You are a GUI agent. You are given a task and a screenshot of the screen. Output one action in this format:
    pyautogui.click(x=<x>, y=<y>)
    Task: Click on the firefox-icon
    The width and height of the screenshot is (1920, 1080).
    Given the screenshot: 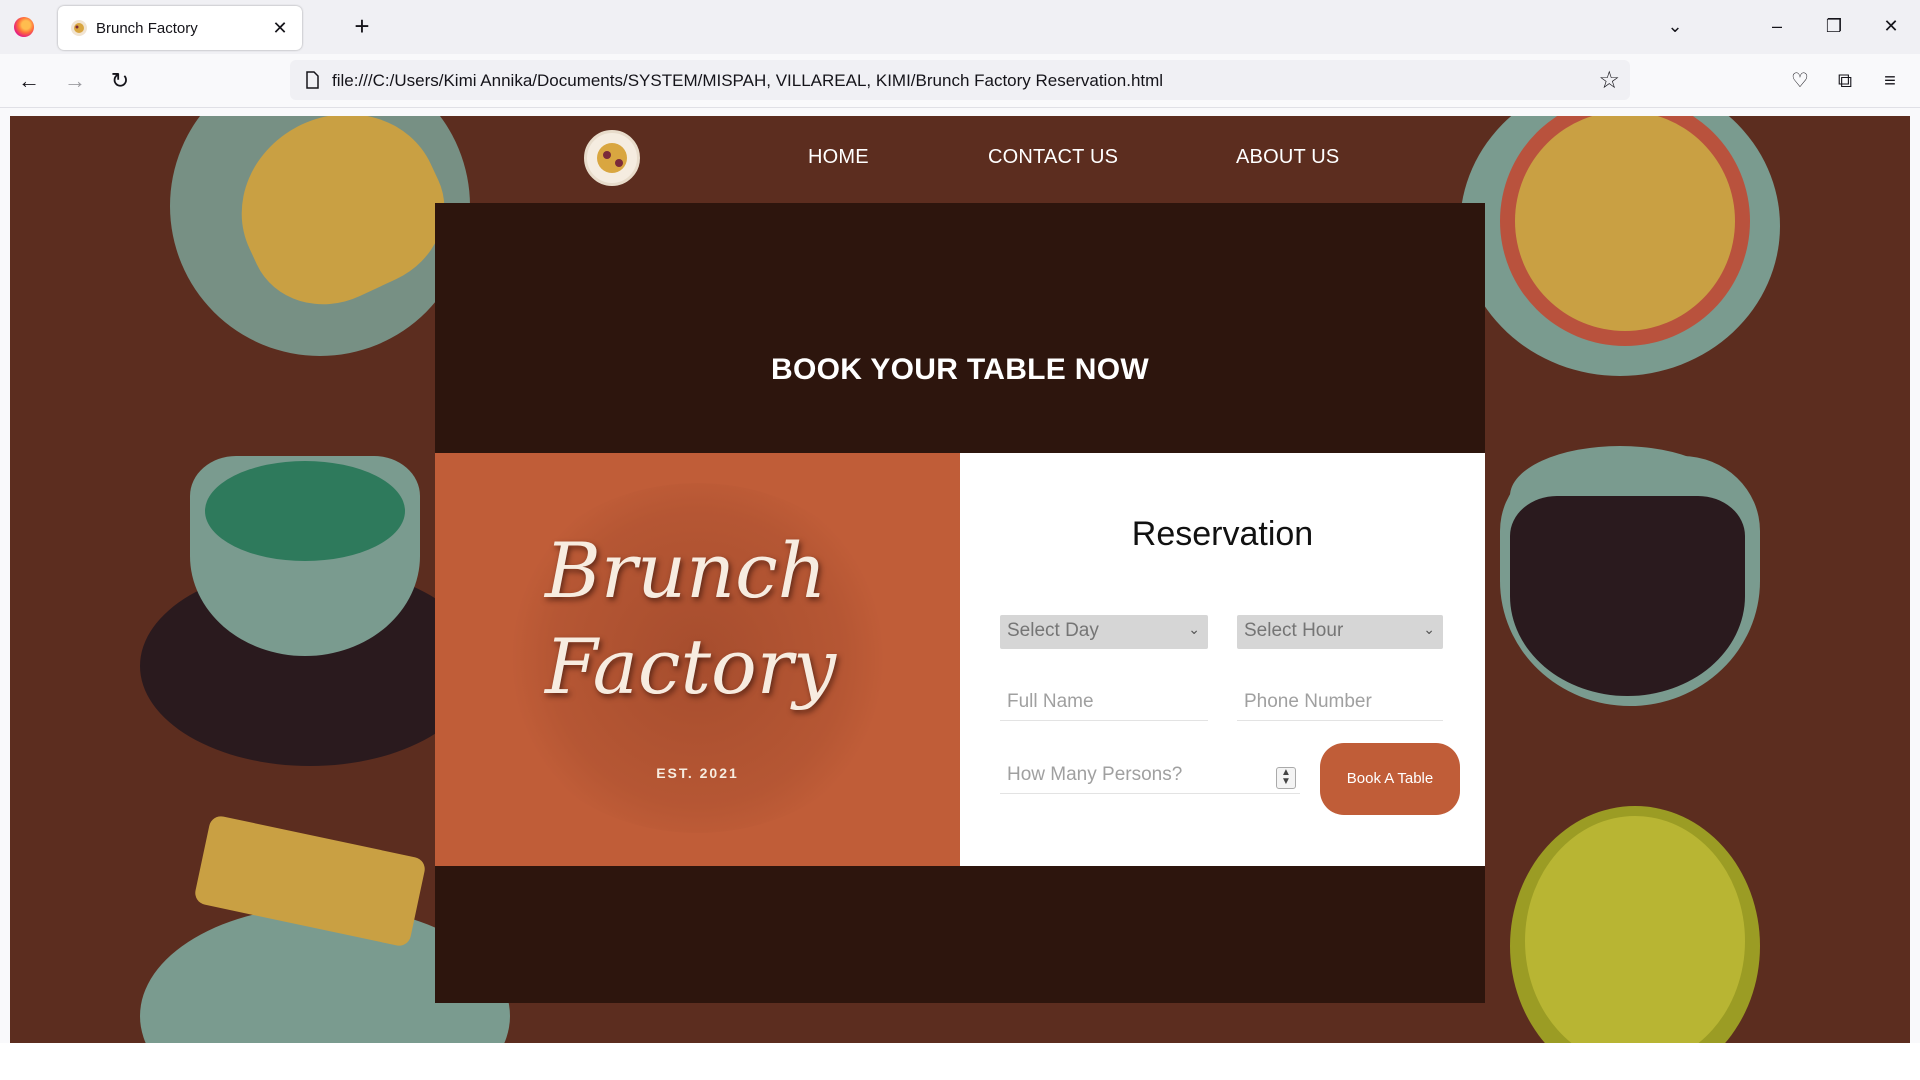 What is the action you would take?
    pyautogui.click(x=24, y=27)
    